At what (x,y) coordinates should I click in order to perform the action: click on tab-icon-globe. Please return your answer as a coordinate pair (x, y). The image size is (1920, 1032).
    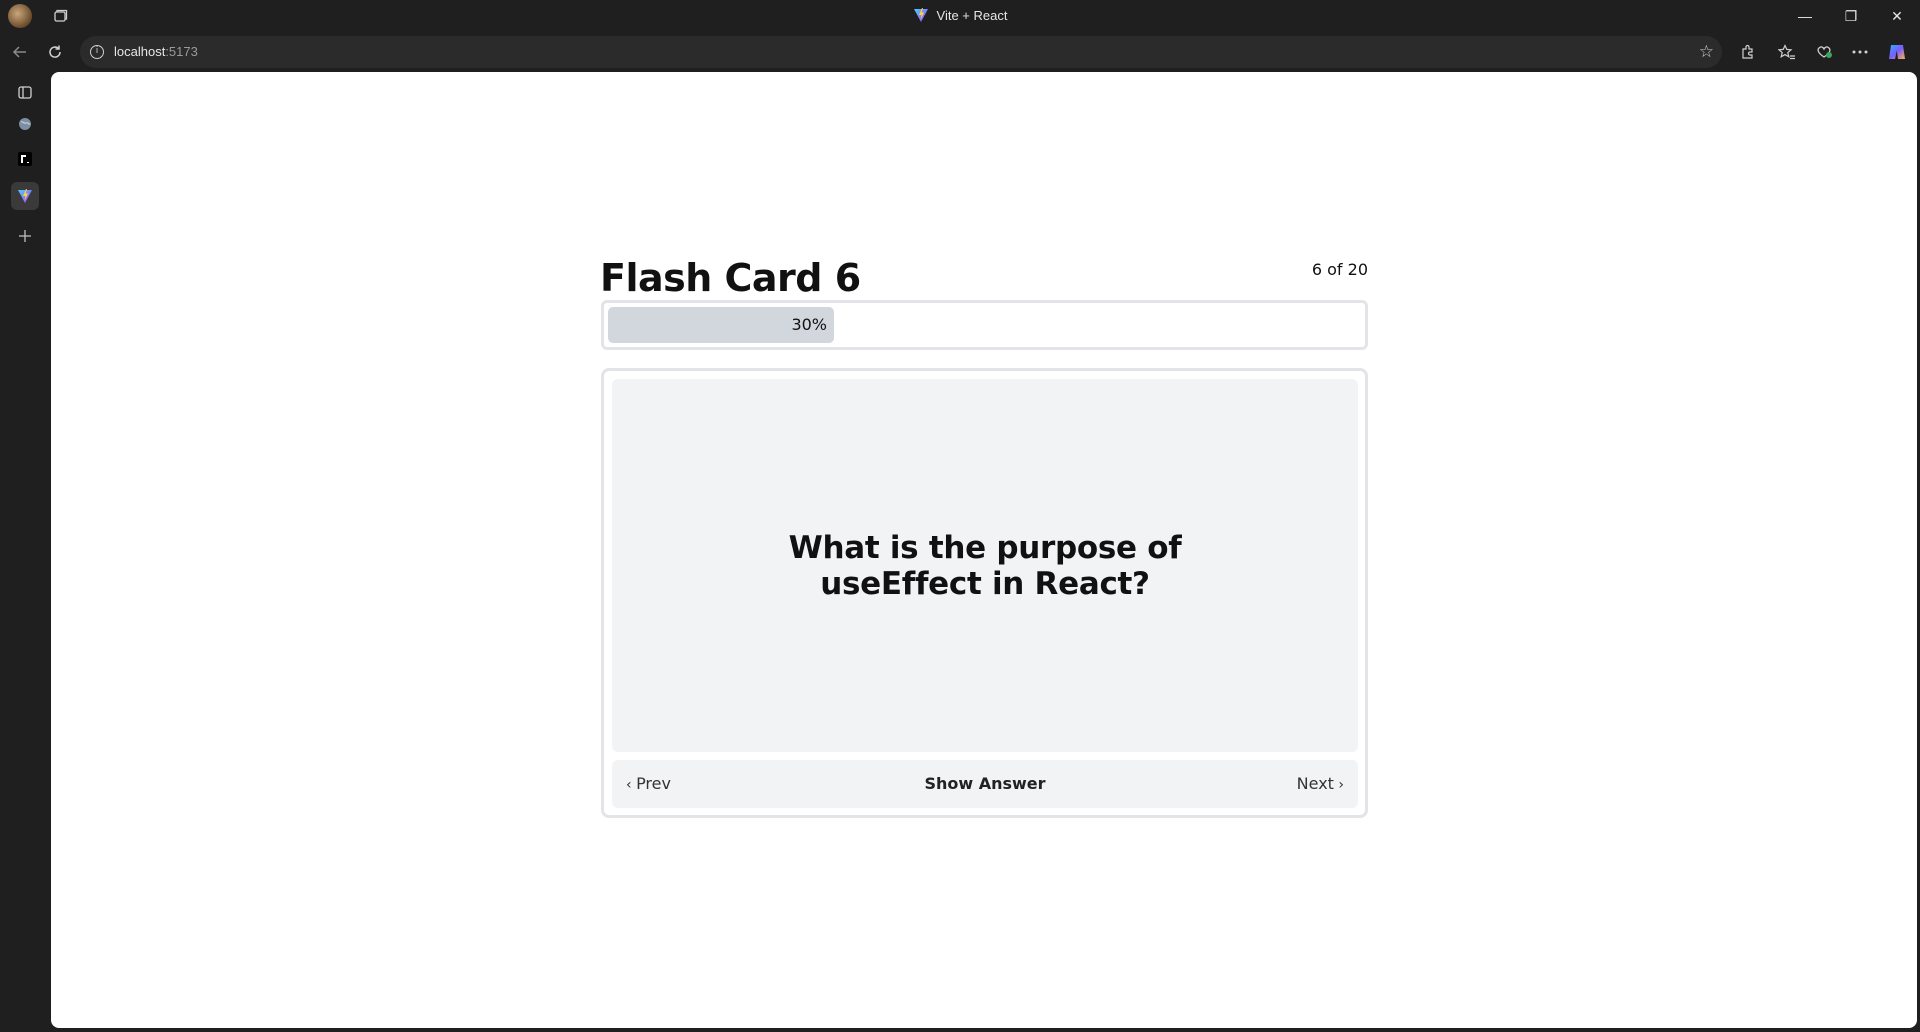
    Looking at the image, I should click on (25, 124).